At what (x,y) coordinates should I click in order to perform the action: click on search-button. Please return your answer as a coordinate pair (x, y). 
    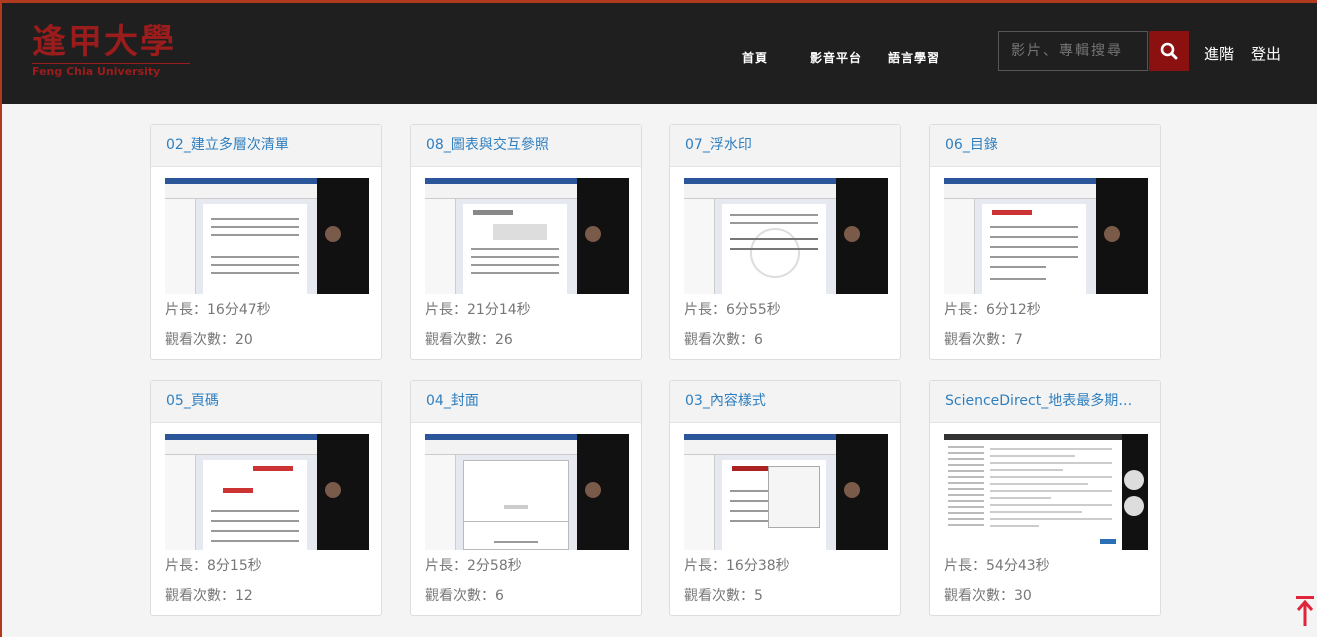
    Looking at the image, I should click on (1169, 51).